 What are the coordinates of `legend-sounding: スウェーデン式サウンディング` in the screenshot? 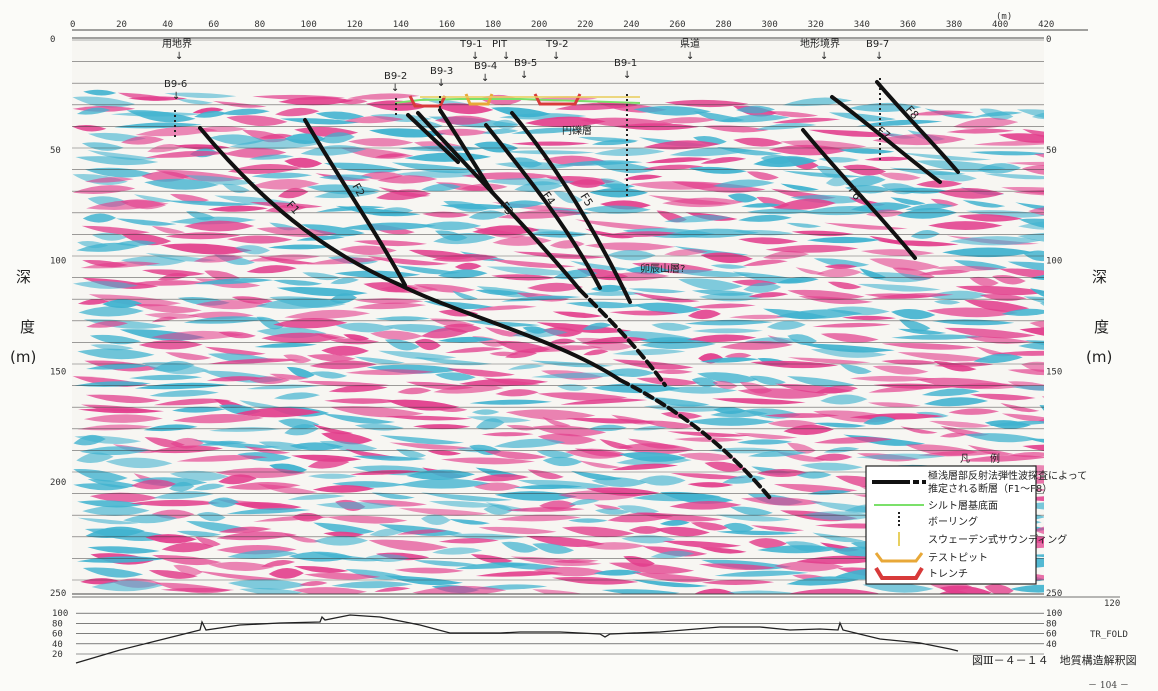 It's located at (997, 539).